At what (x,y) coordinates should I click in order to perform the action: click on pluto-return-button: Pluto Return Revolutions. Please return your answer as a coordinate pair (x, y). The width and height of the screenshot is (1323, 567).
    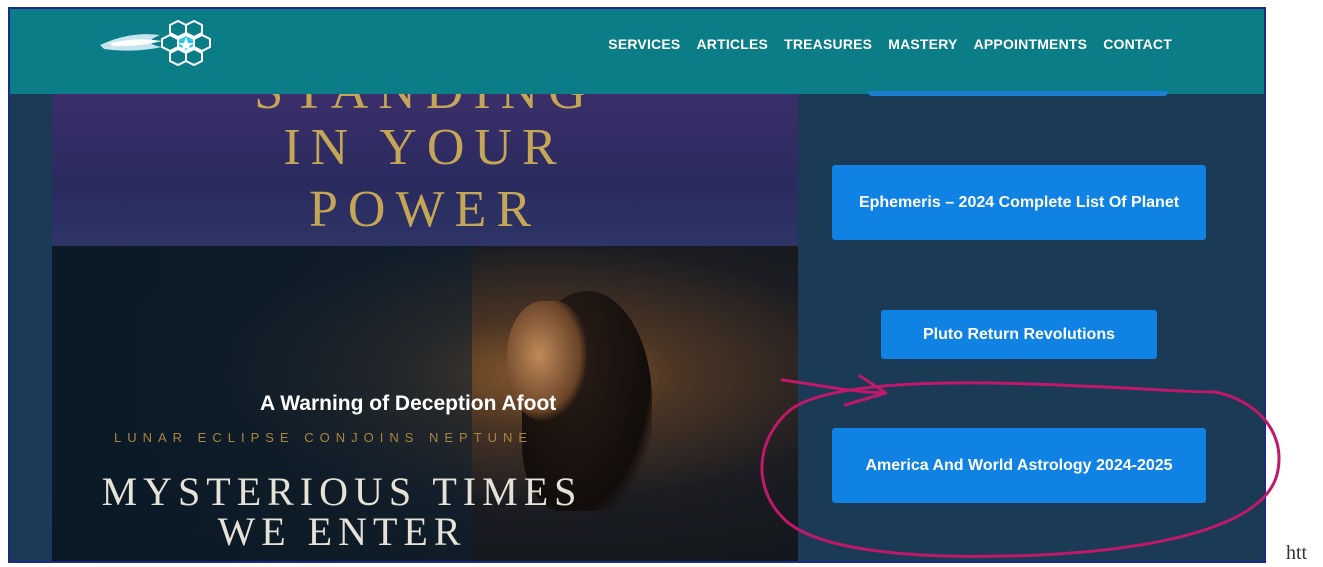
    Looking at the image, I should click on (1019, 334).